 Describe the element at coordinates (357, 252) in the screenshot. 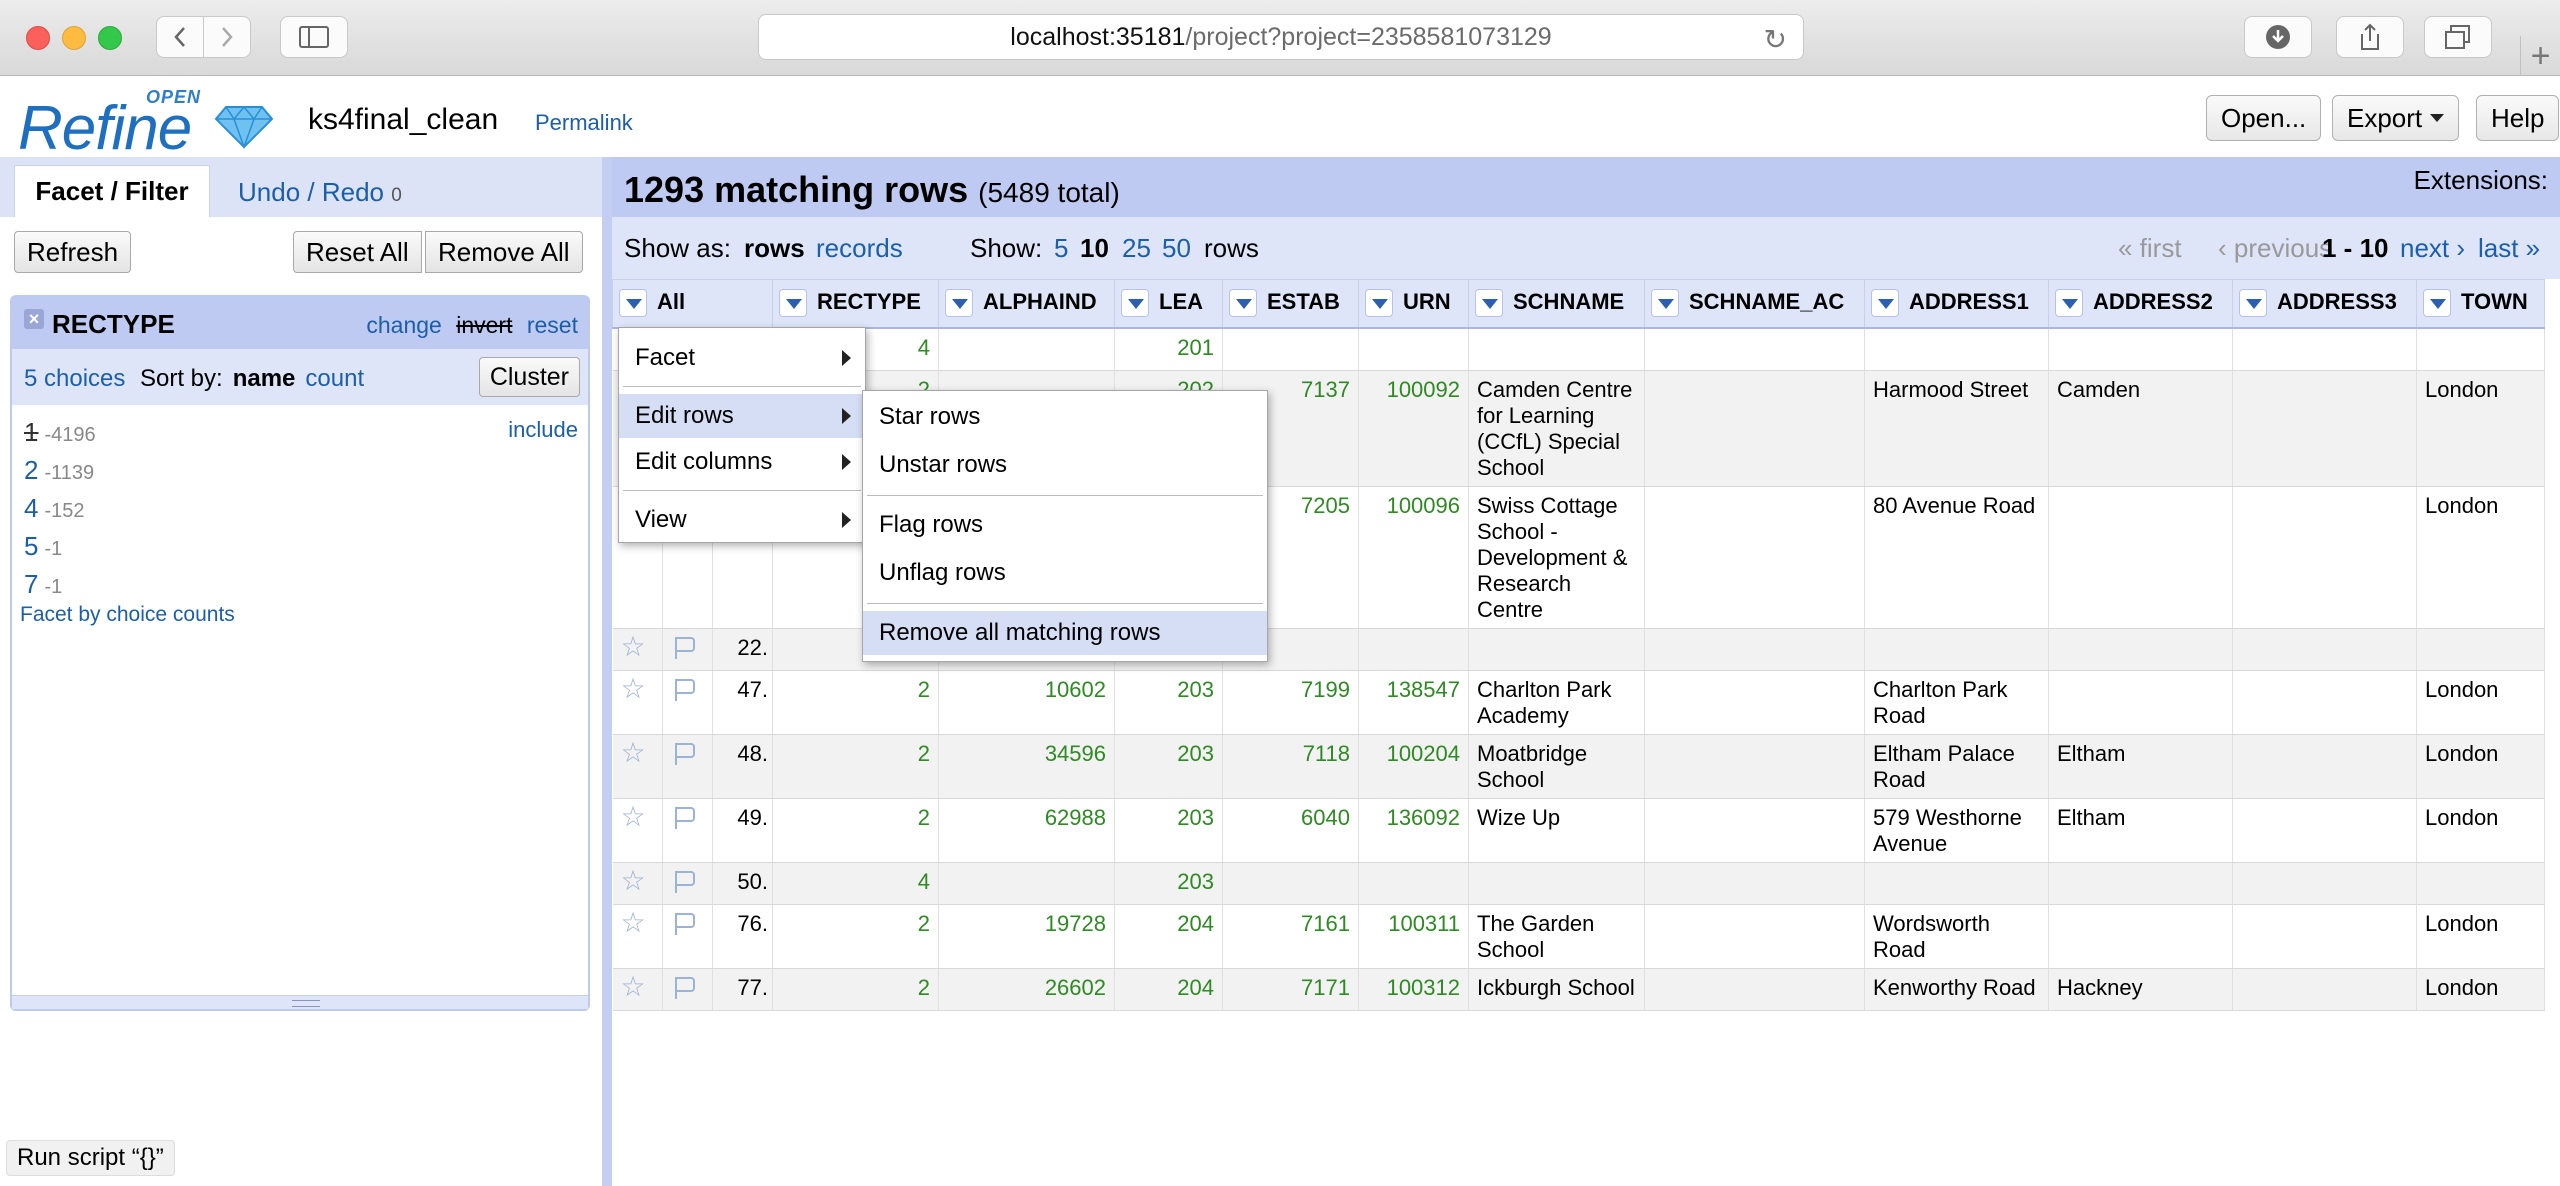

I see `reset-all-button: Reset All` at that location.